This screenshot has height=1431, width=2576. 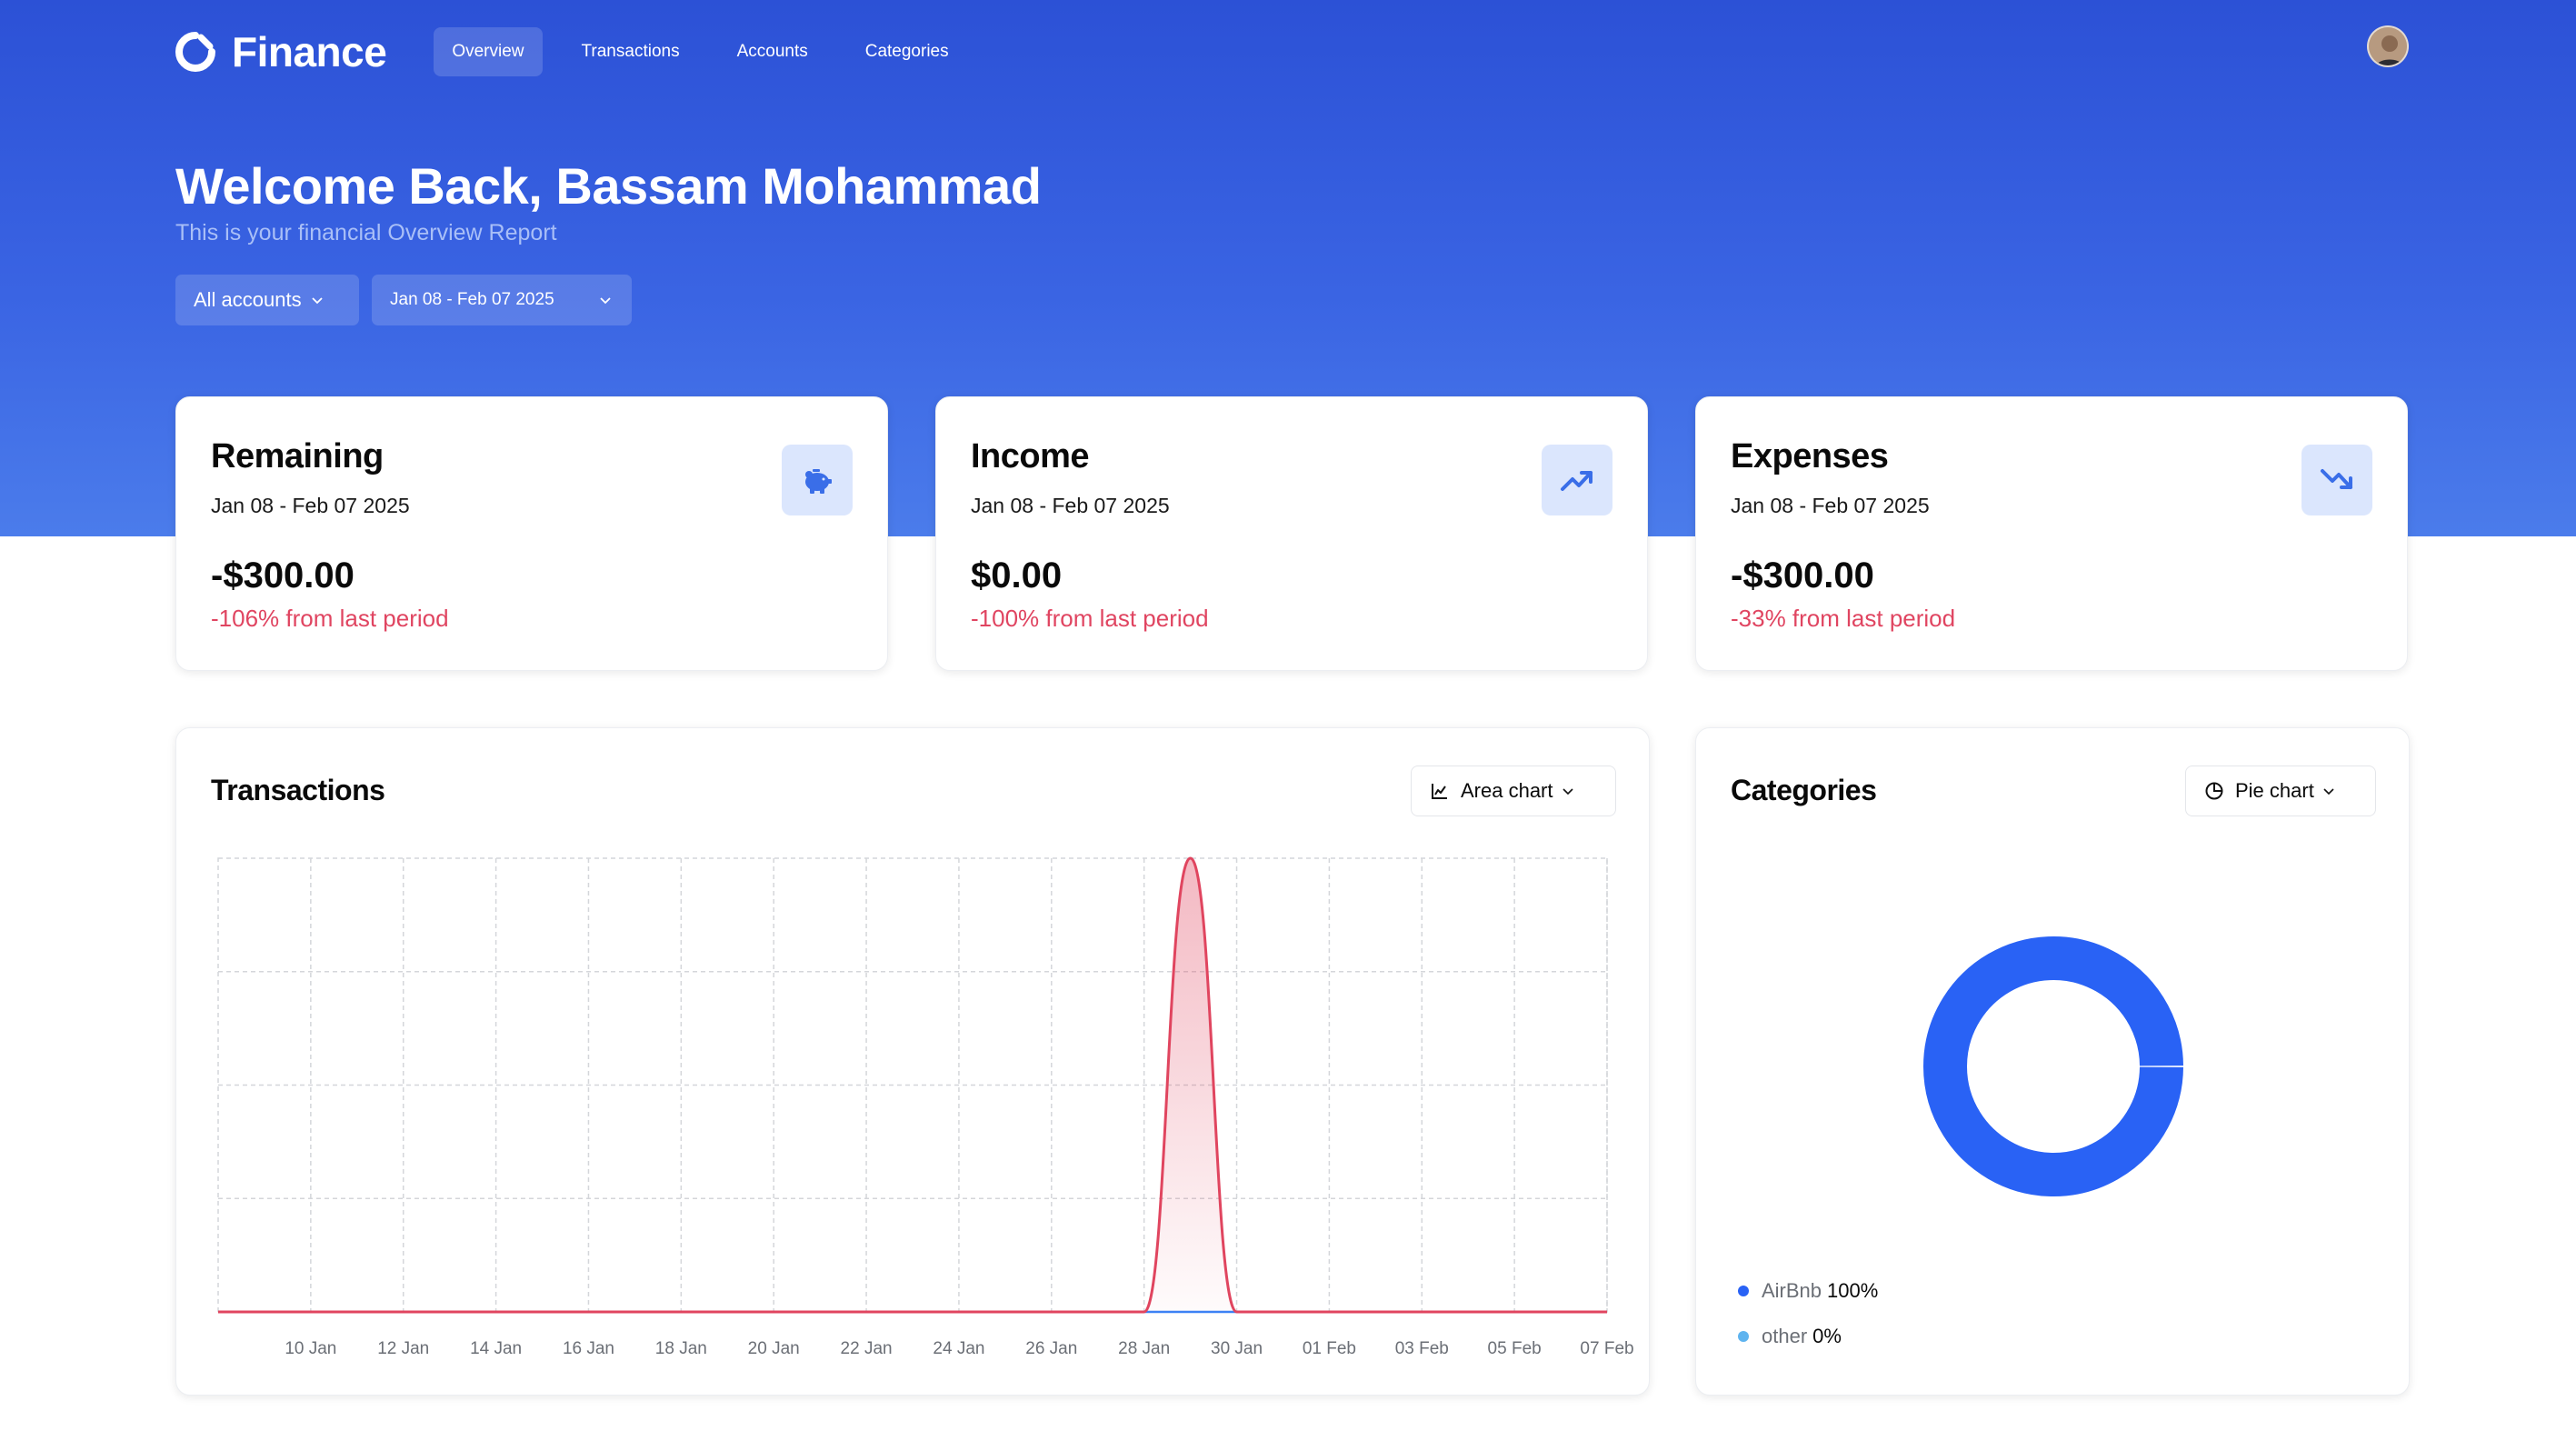 I want to click on trending-up-icon, so click(x=1577, y=481).